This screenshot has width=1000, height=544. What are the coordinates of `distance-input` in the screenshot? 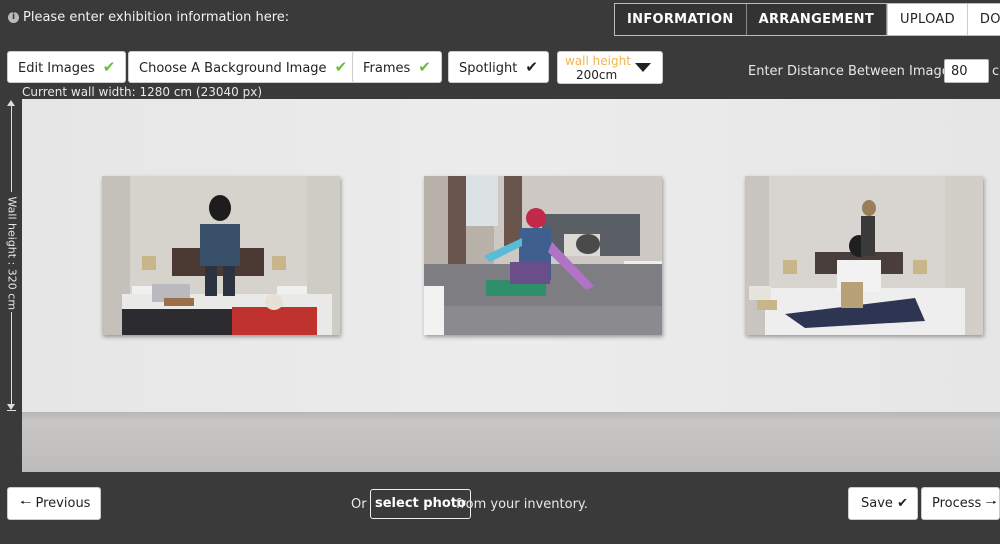 It's located at (966, 71).